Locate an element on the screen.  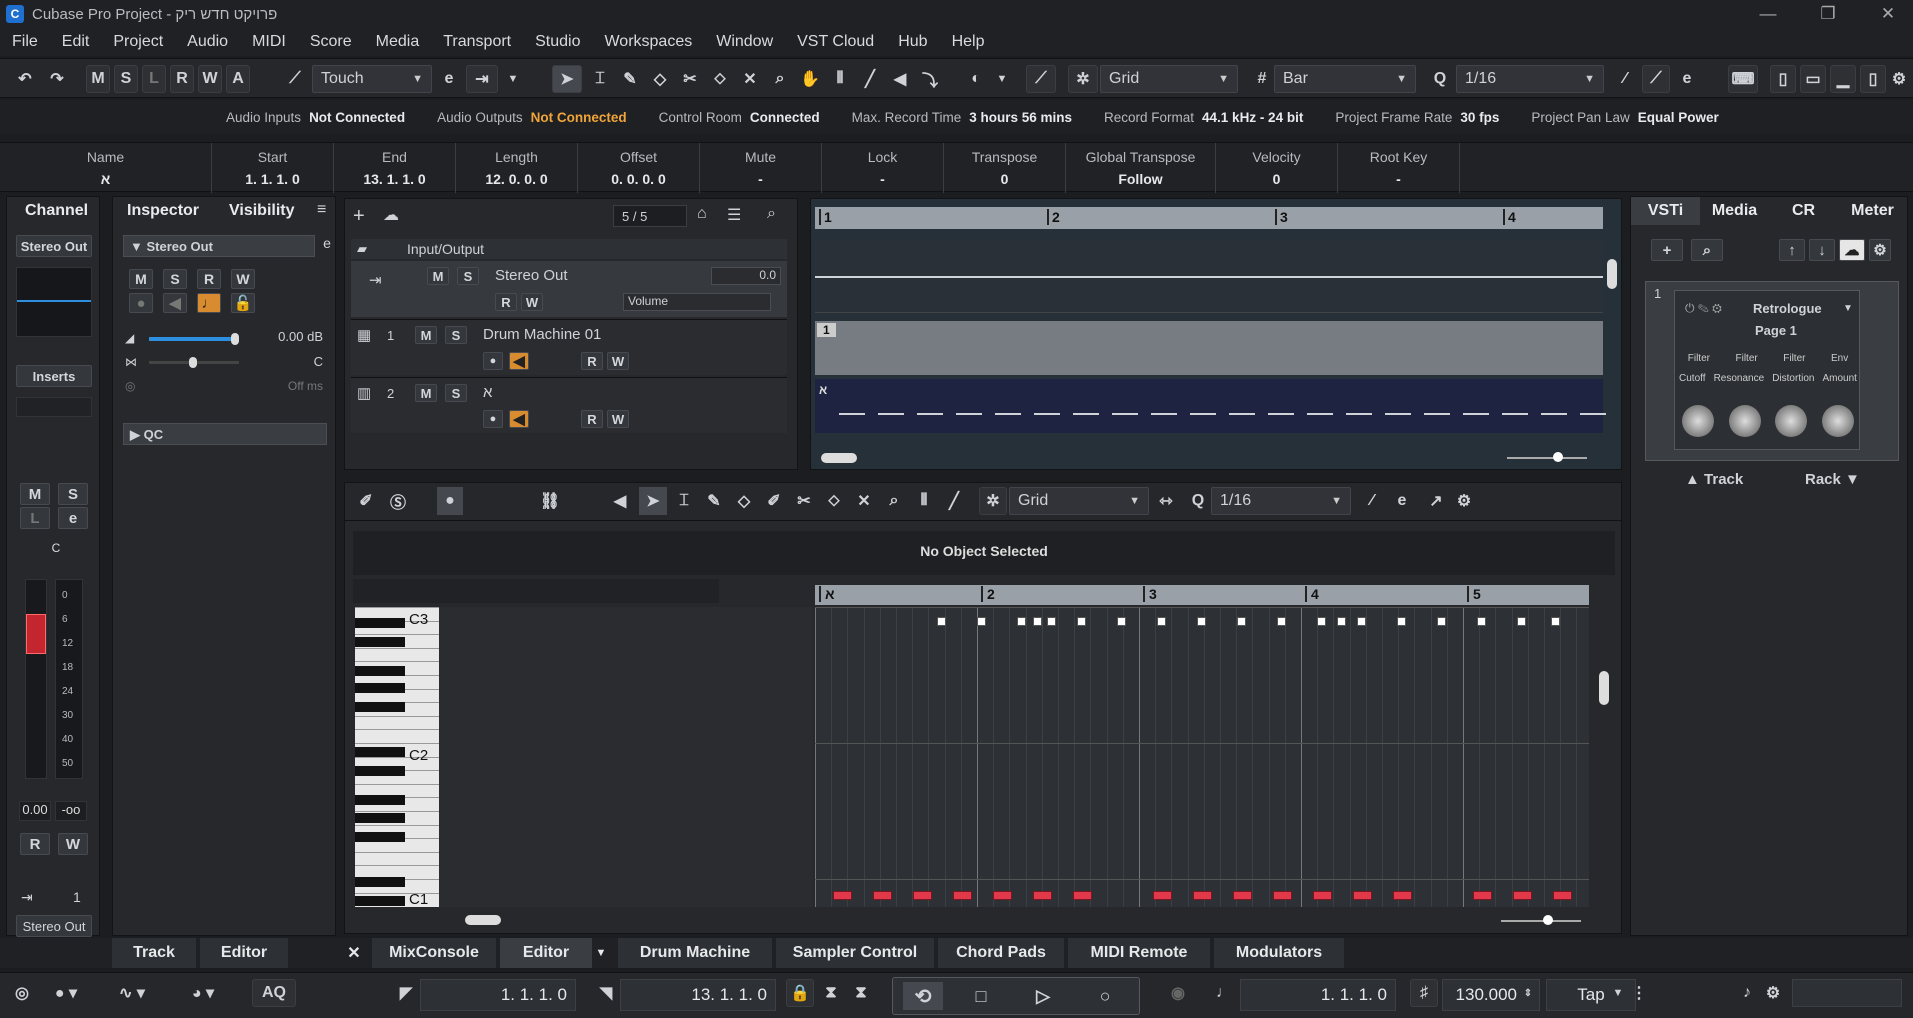
track-toggle: ▲ Track is located at coordinates (1714, 479).